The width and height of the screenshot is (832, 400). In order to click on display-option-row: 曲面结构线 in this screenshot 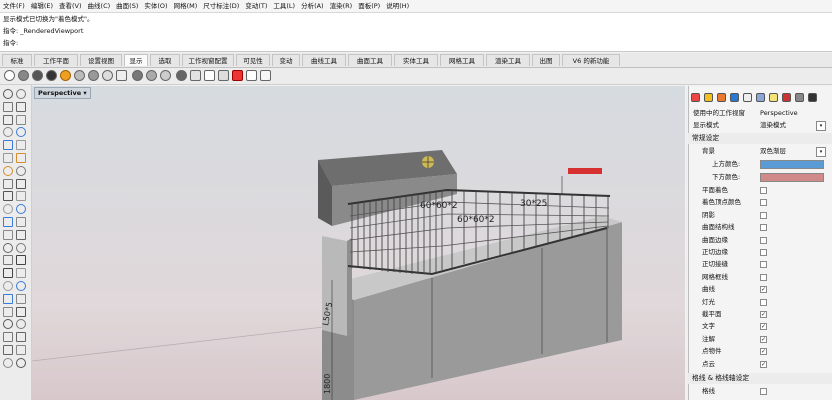, I will do `click(758, 227)`.